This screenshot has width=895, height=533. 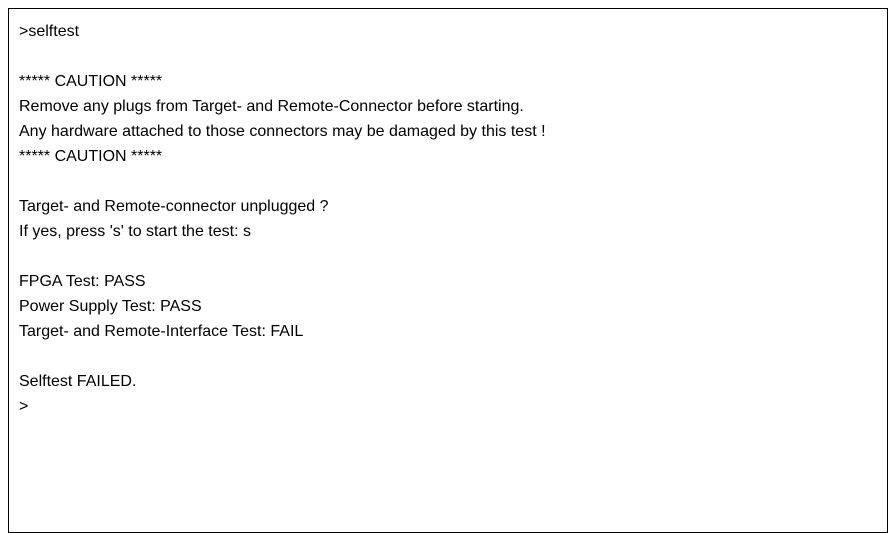 What do you see at coordinates (161, 331) in the screenshot?
I see `test-result-interface: Target- and Remote-Interface Test: FAIL` at bounding box center [161, 331].